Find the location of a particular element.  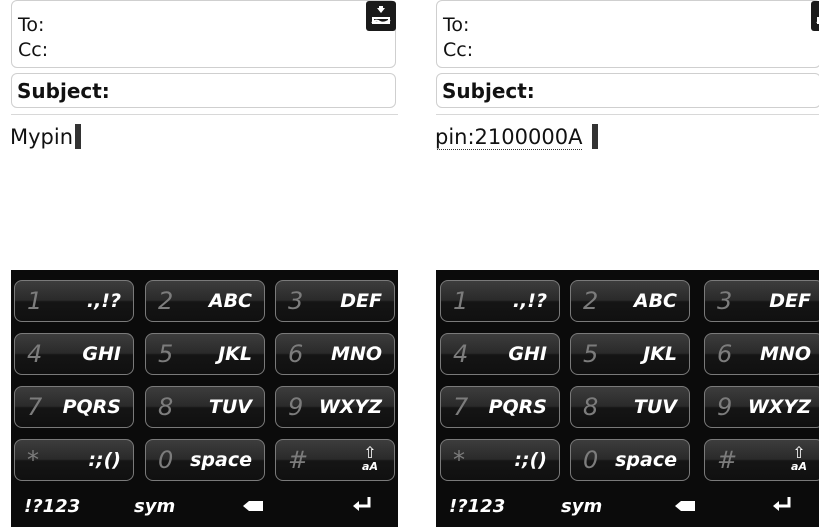

body-text: Mypin is located at coordinates (42, 137).